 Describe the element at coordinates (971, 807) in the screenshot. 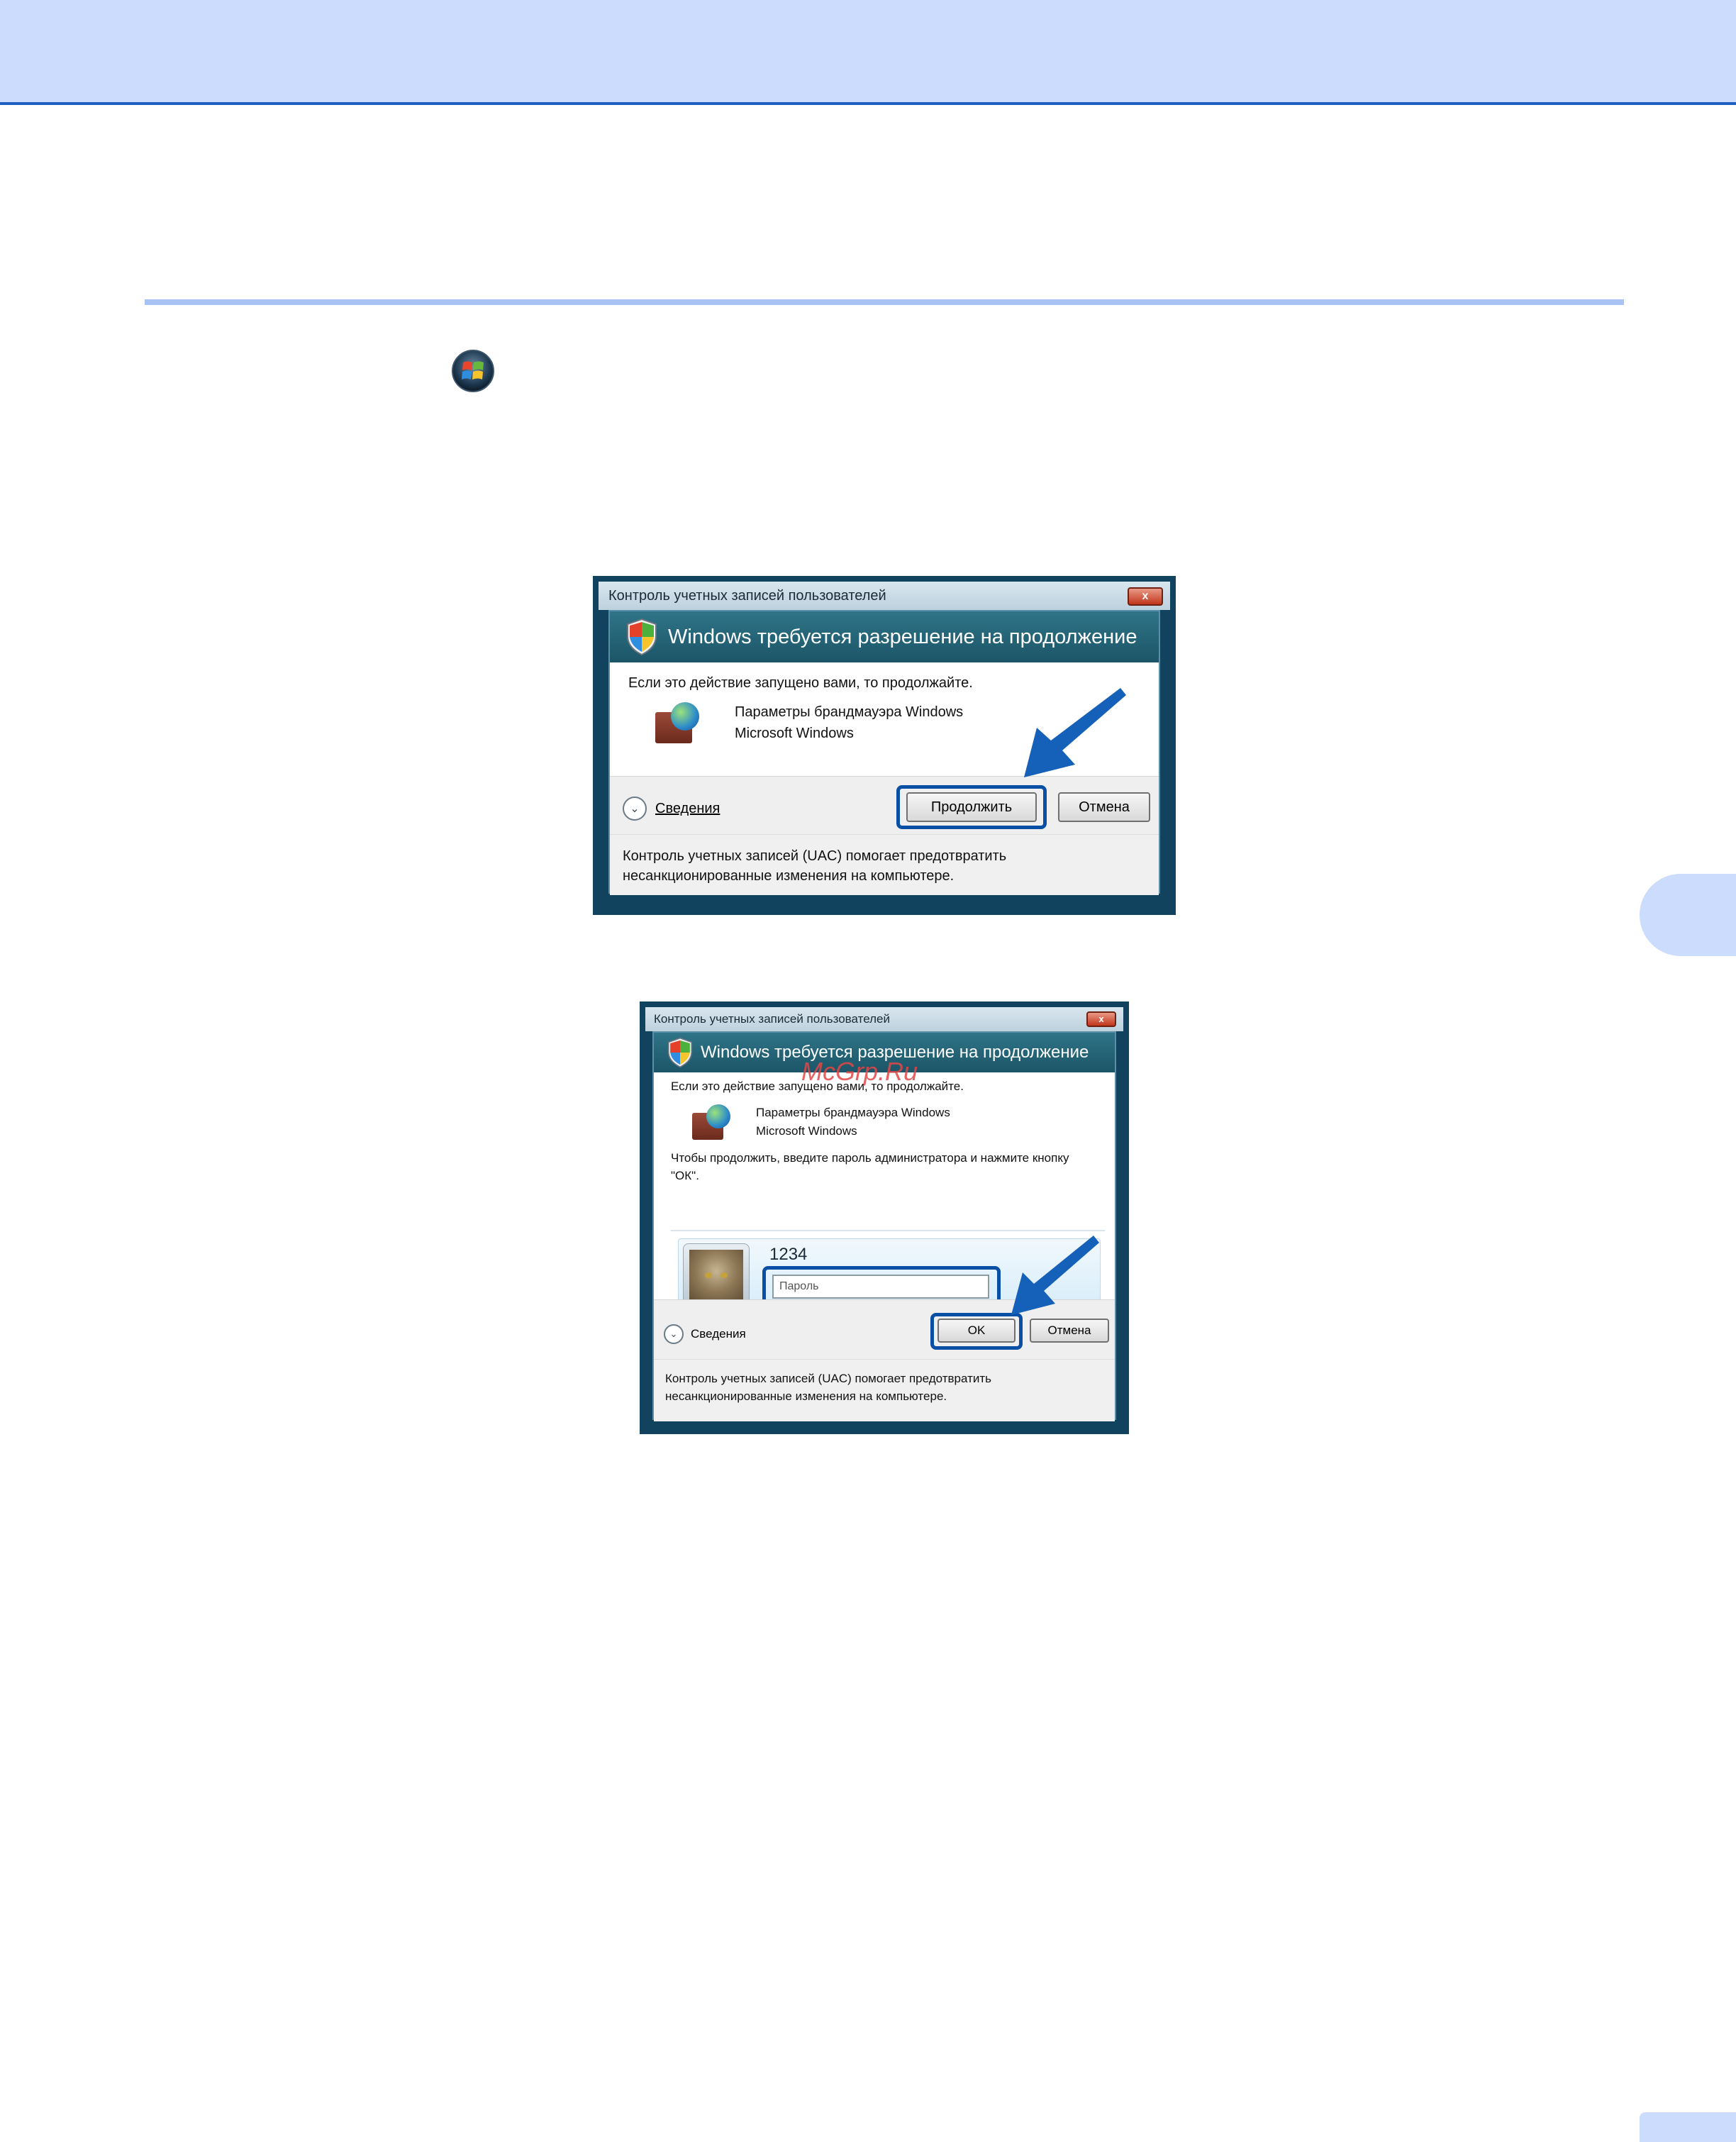

I see `continue-button: Продолжить` at that location.